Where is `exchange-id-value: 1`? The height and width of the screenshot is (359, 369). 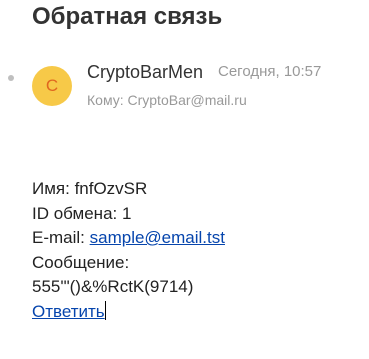 exchange-id-value: 1 is located at coordinates (126, 213).